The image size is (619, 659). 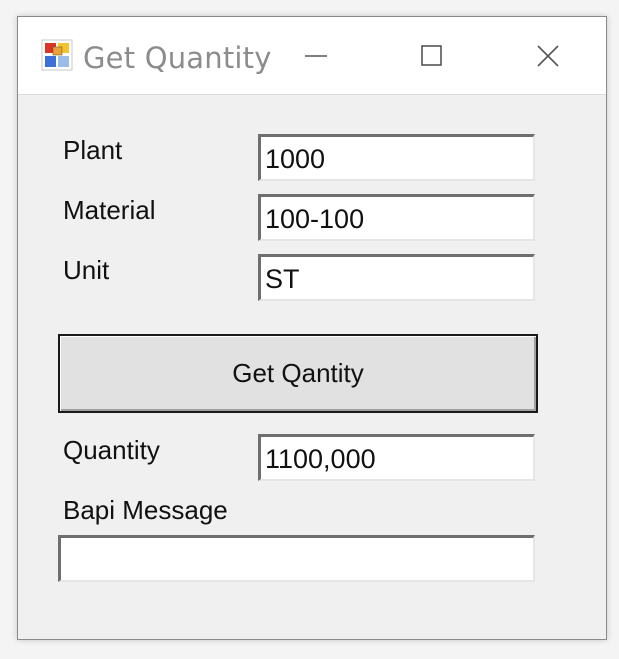 What do you see at coordinates (57, 55) in the screenshot?
I see `winforms-app-icon` at bounding box center [57, 55].